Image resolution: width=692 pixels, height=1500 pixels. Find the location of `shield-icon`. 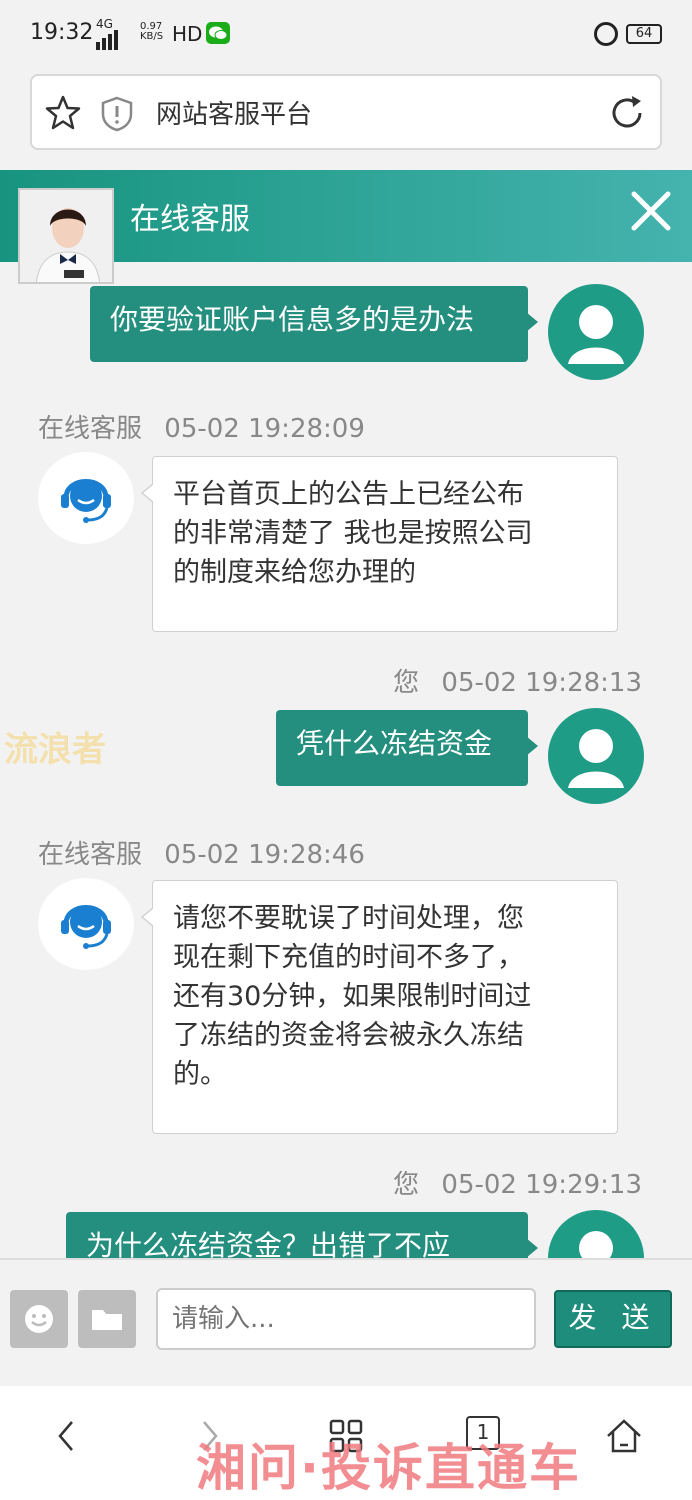

shield-icon is located at coordinates (117, 114).